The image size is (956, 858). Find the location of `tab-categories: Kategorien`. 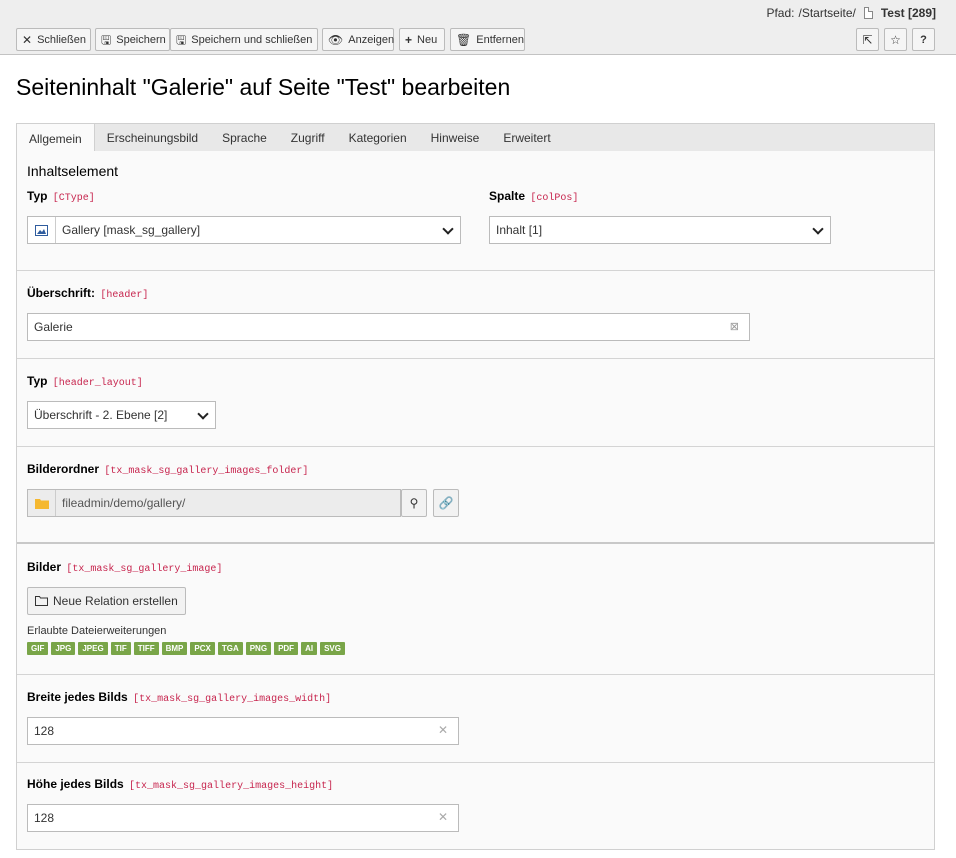

tab-categories: Kategorien is located at coordinates (378, 138).